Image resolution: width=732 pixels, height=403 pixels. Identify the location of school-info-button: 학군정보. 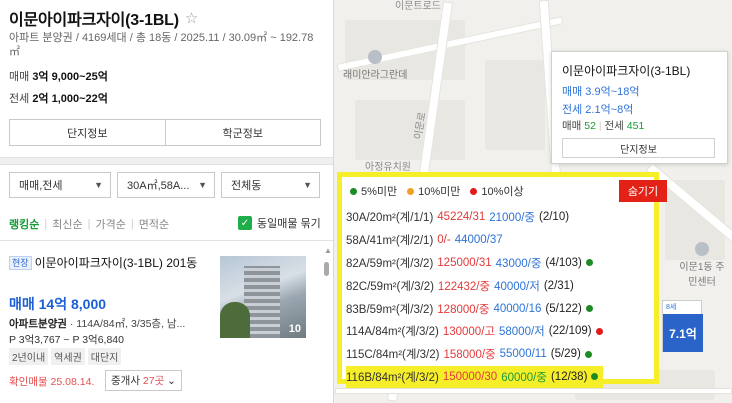
(242, 132).